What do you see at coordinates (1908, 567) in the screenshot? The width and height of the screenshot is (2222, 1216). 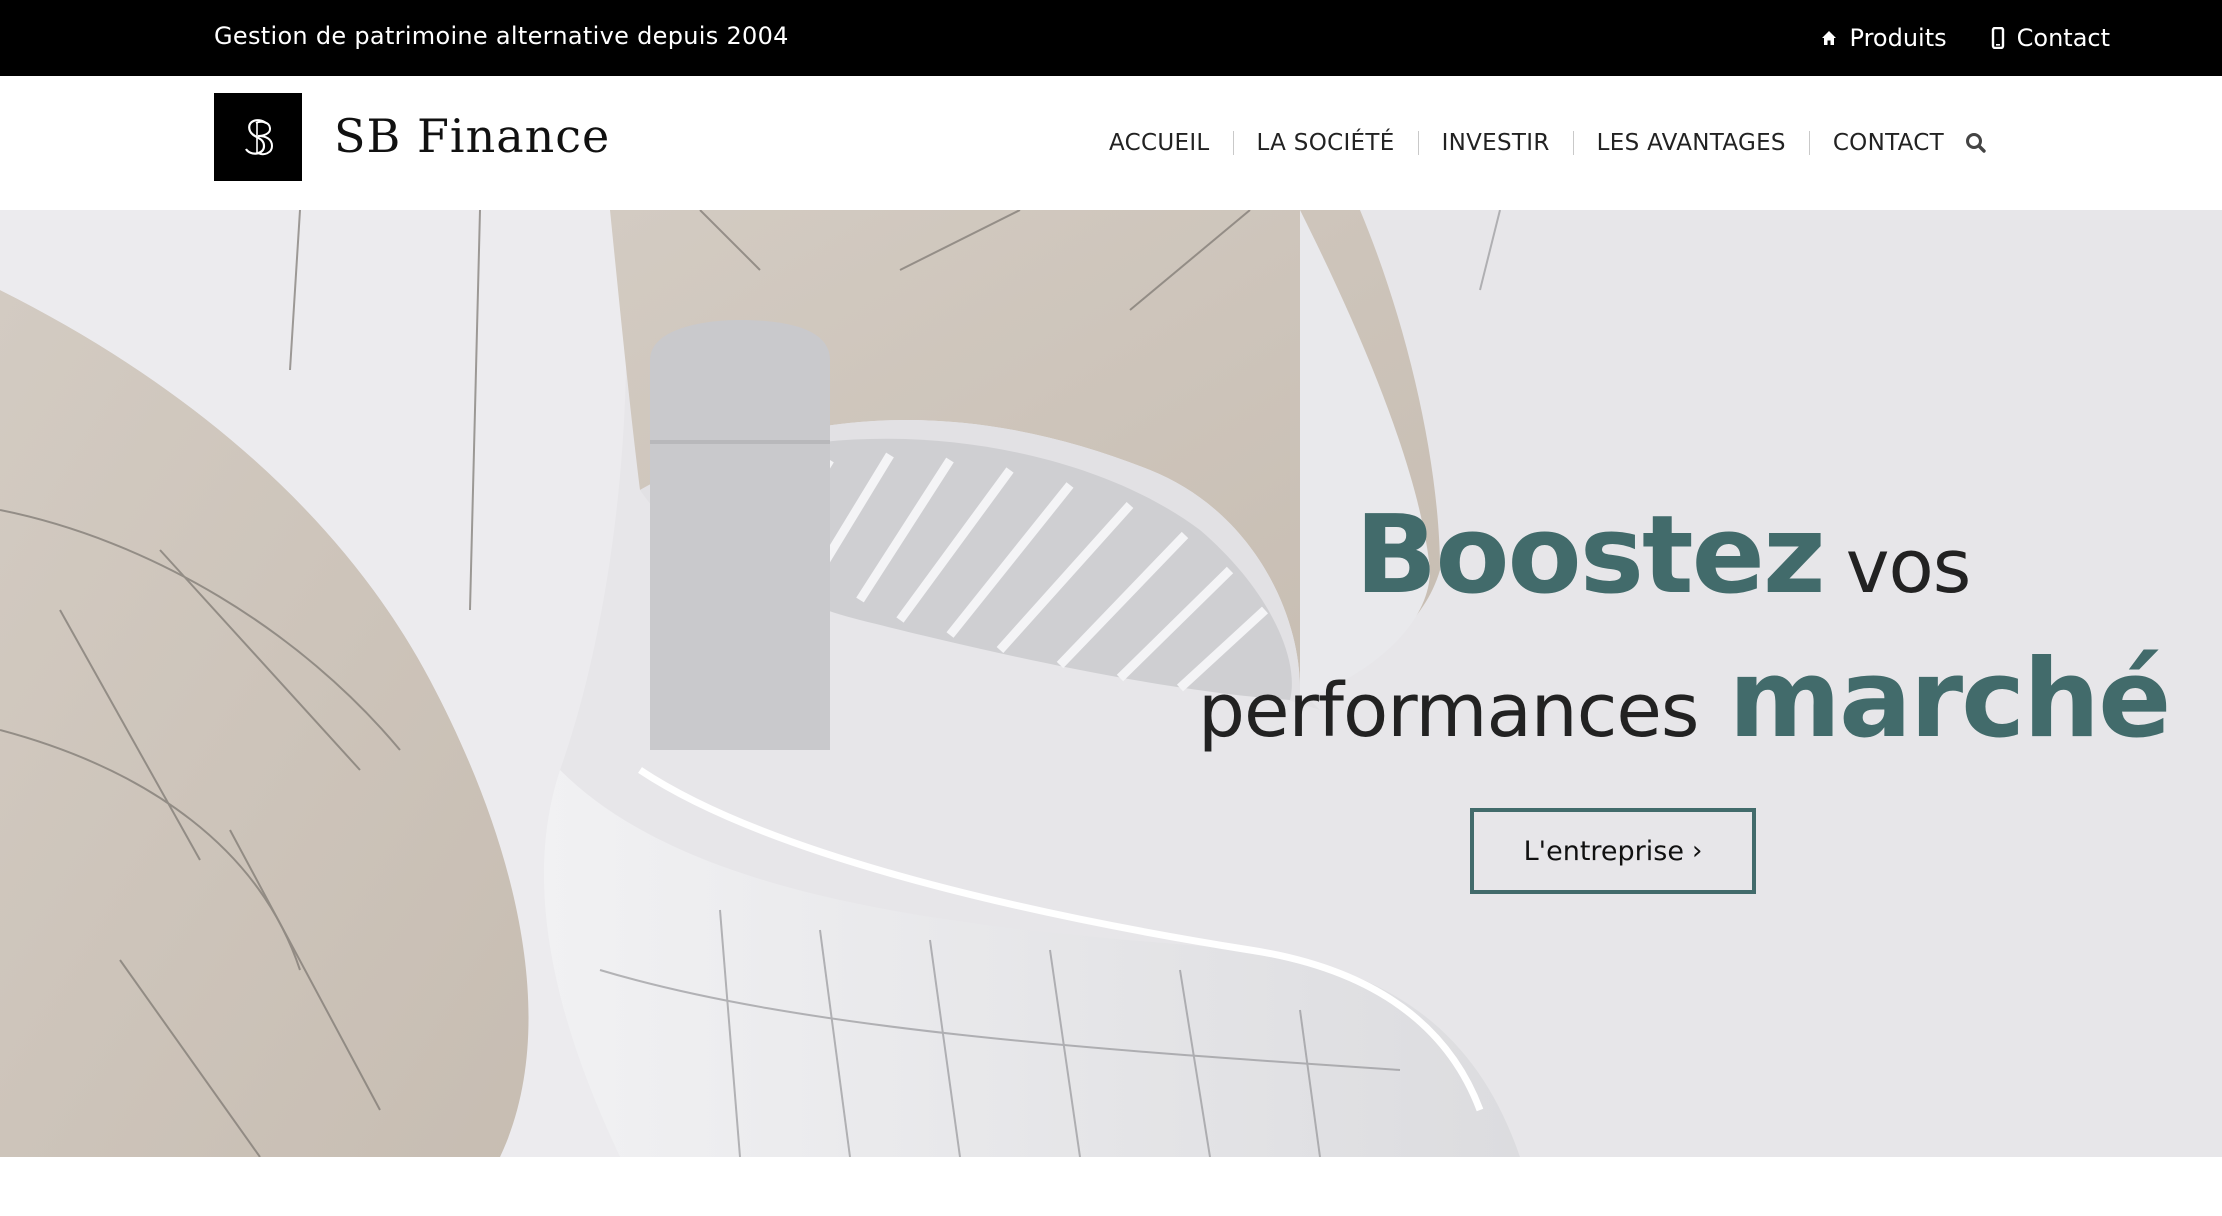 I see `headline-vos: vos` at bounding box center [1908, 567].